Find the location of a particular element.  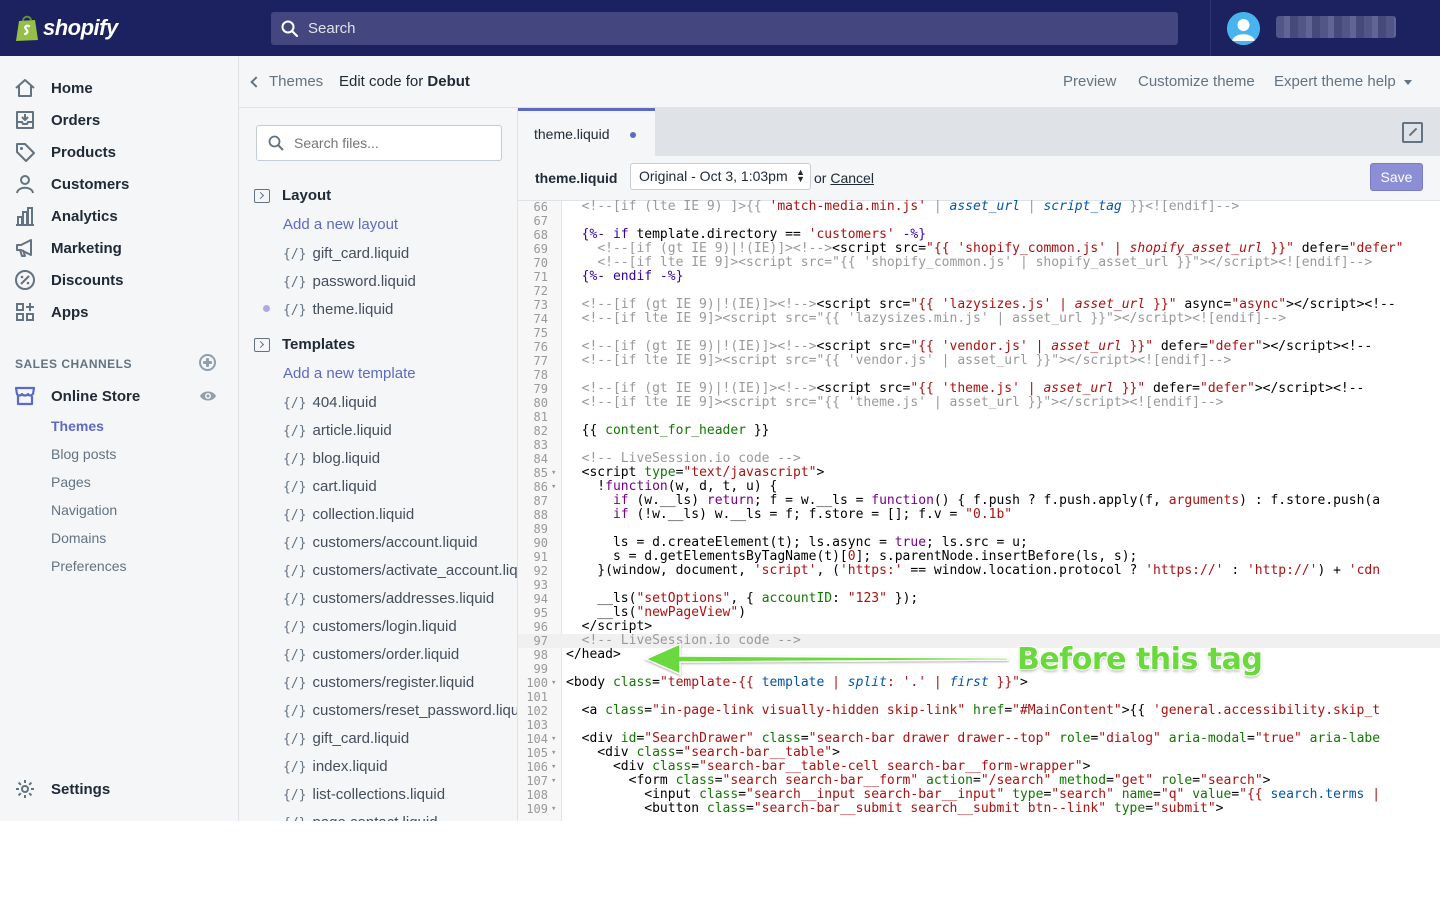

sidebar-item-orders: Orders is located at coordinates (57, 120).